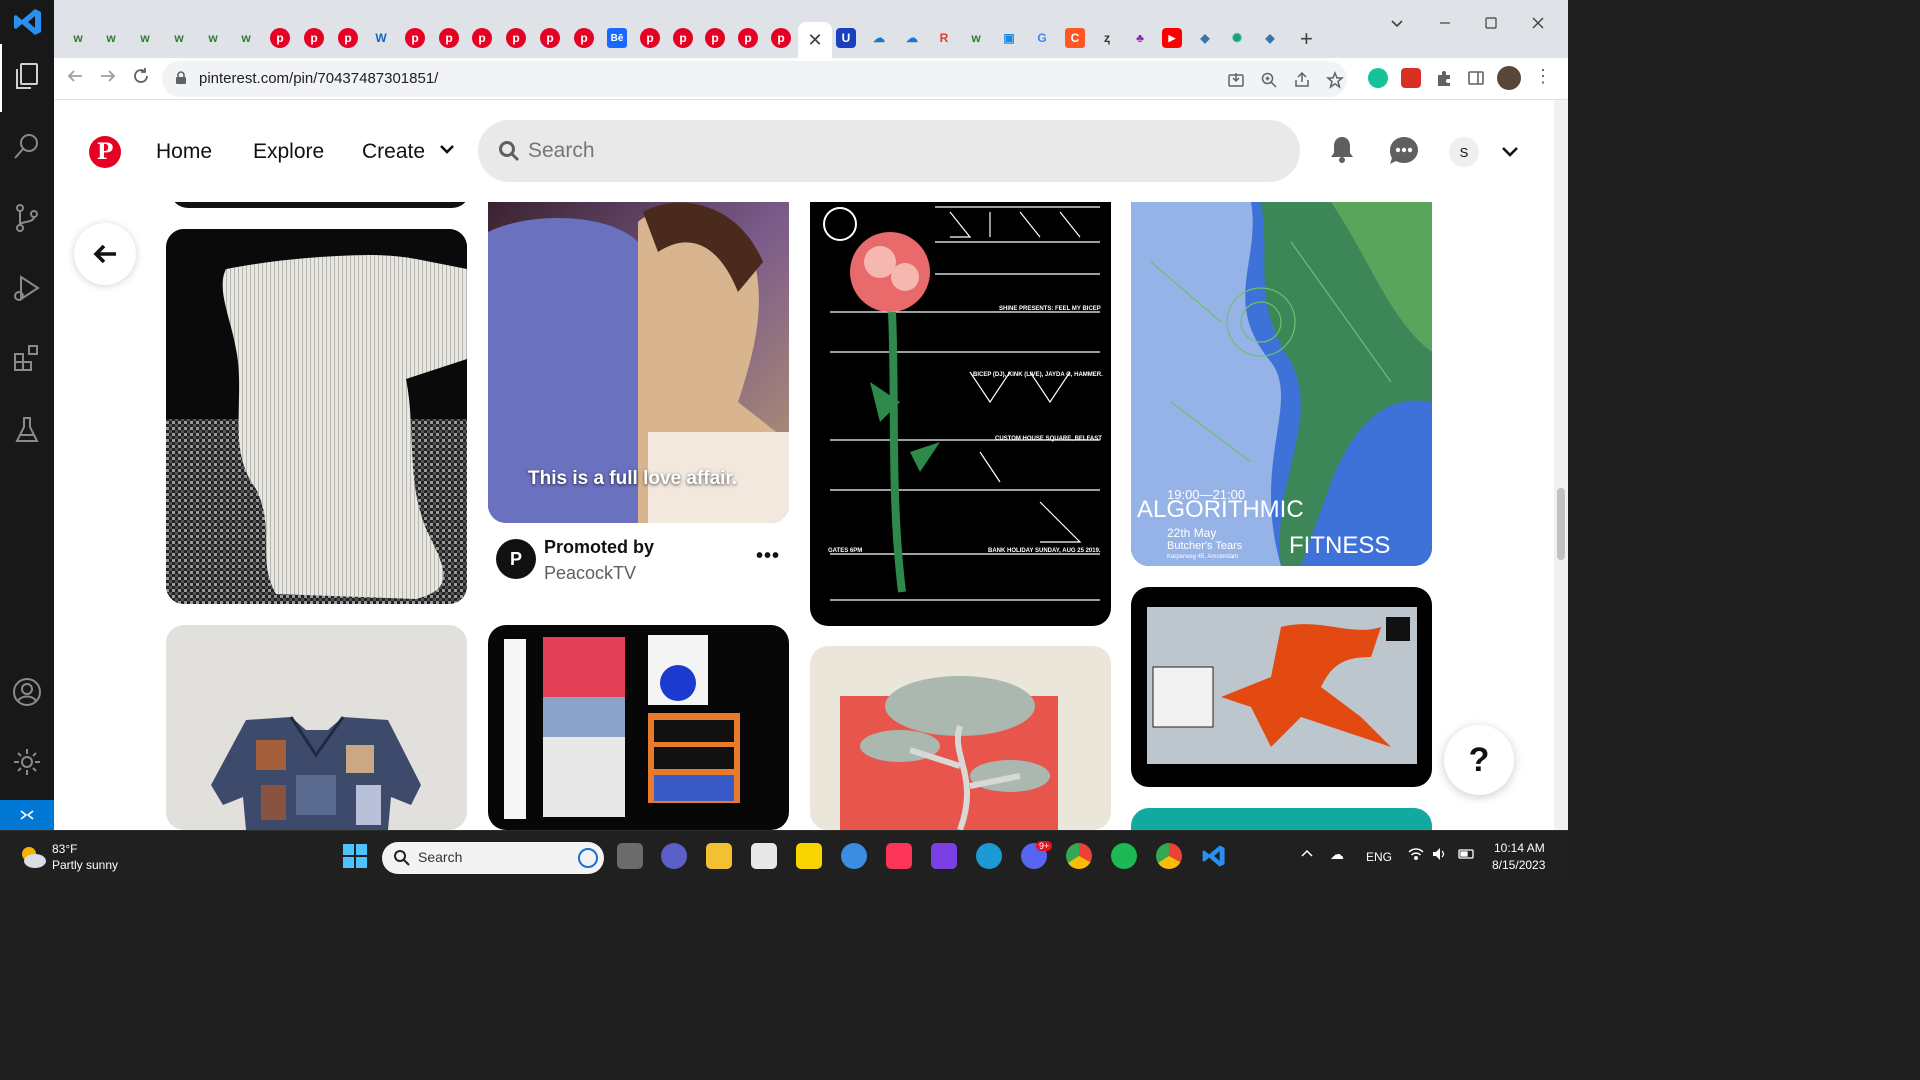 The image size is (1920, 1080). What do you see at coordinates (381, 38) in the screenshot?
I see `tab-w-blue-icon: W` at bounding box center [381, 38].